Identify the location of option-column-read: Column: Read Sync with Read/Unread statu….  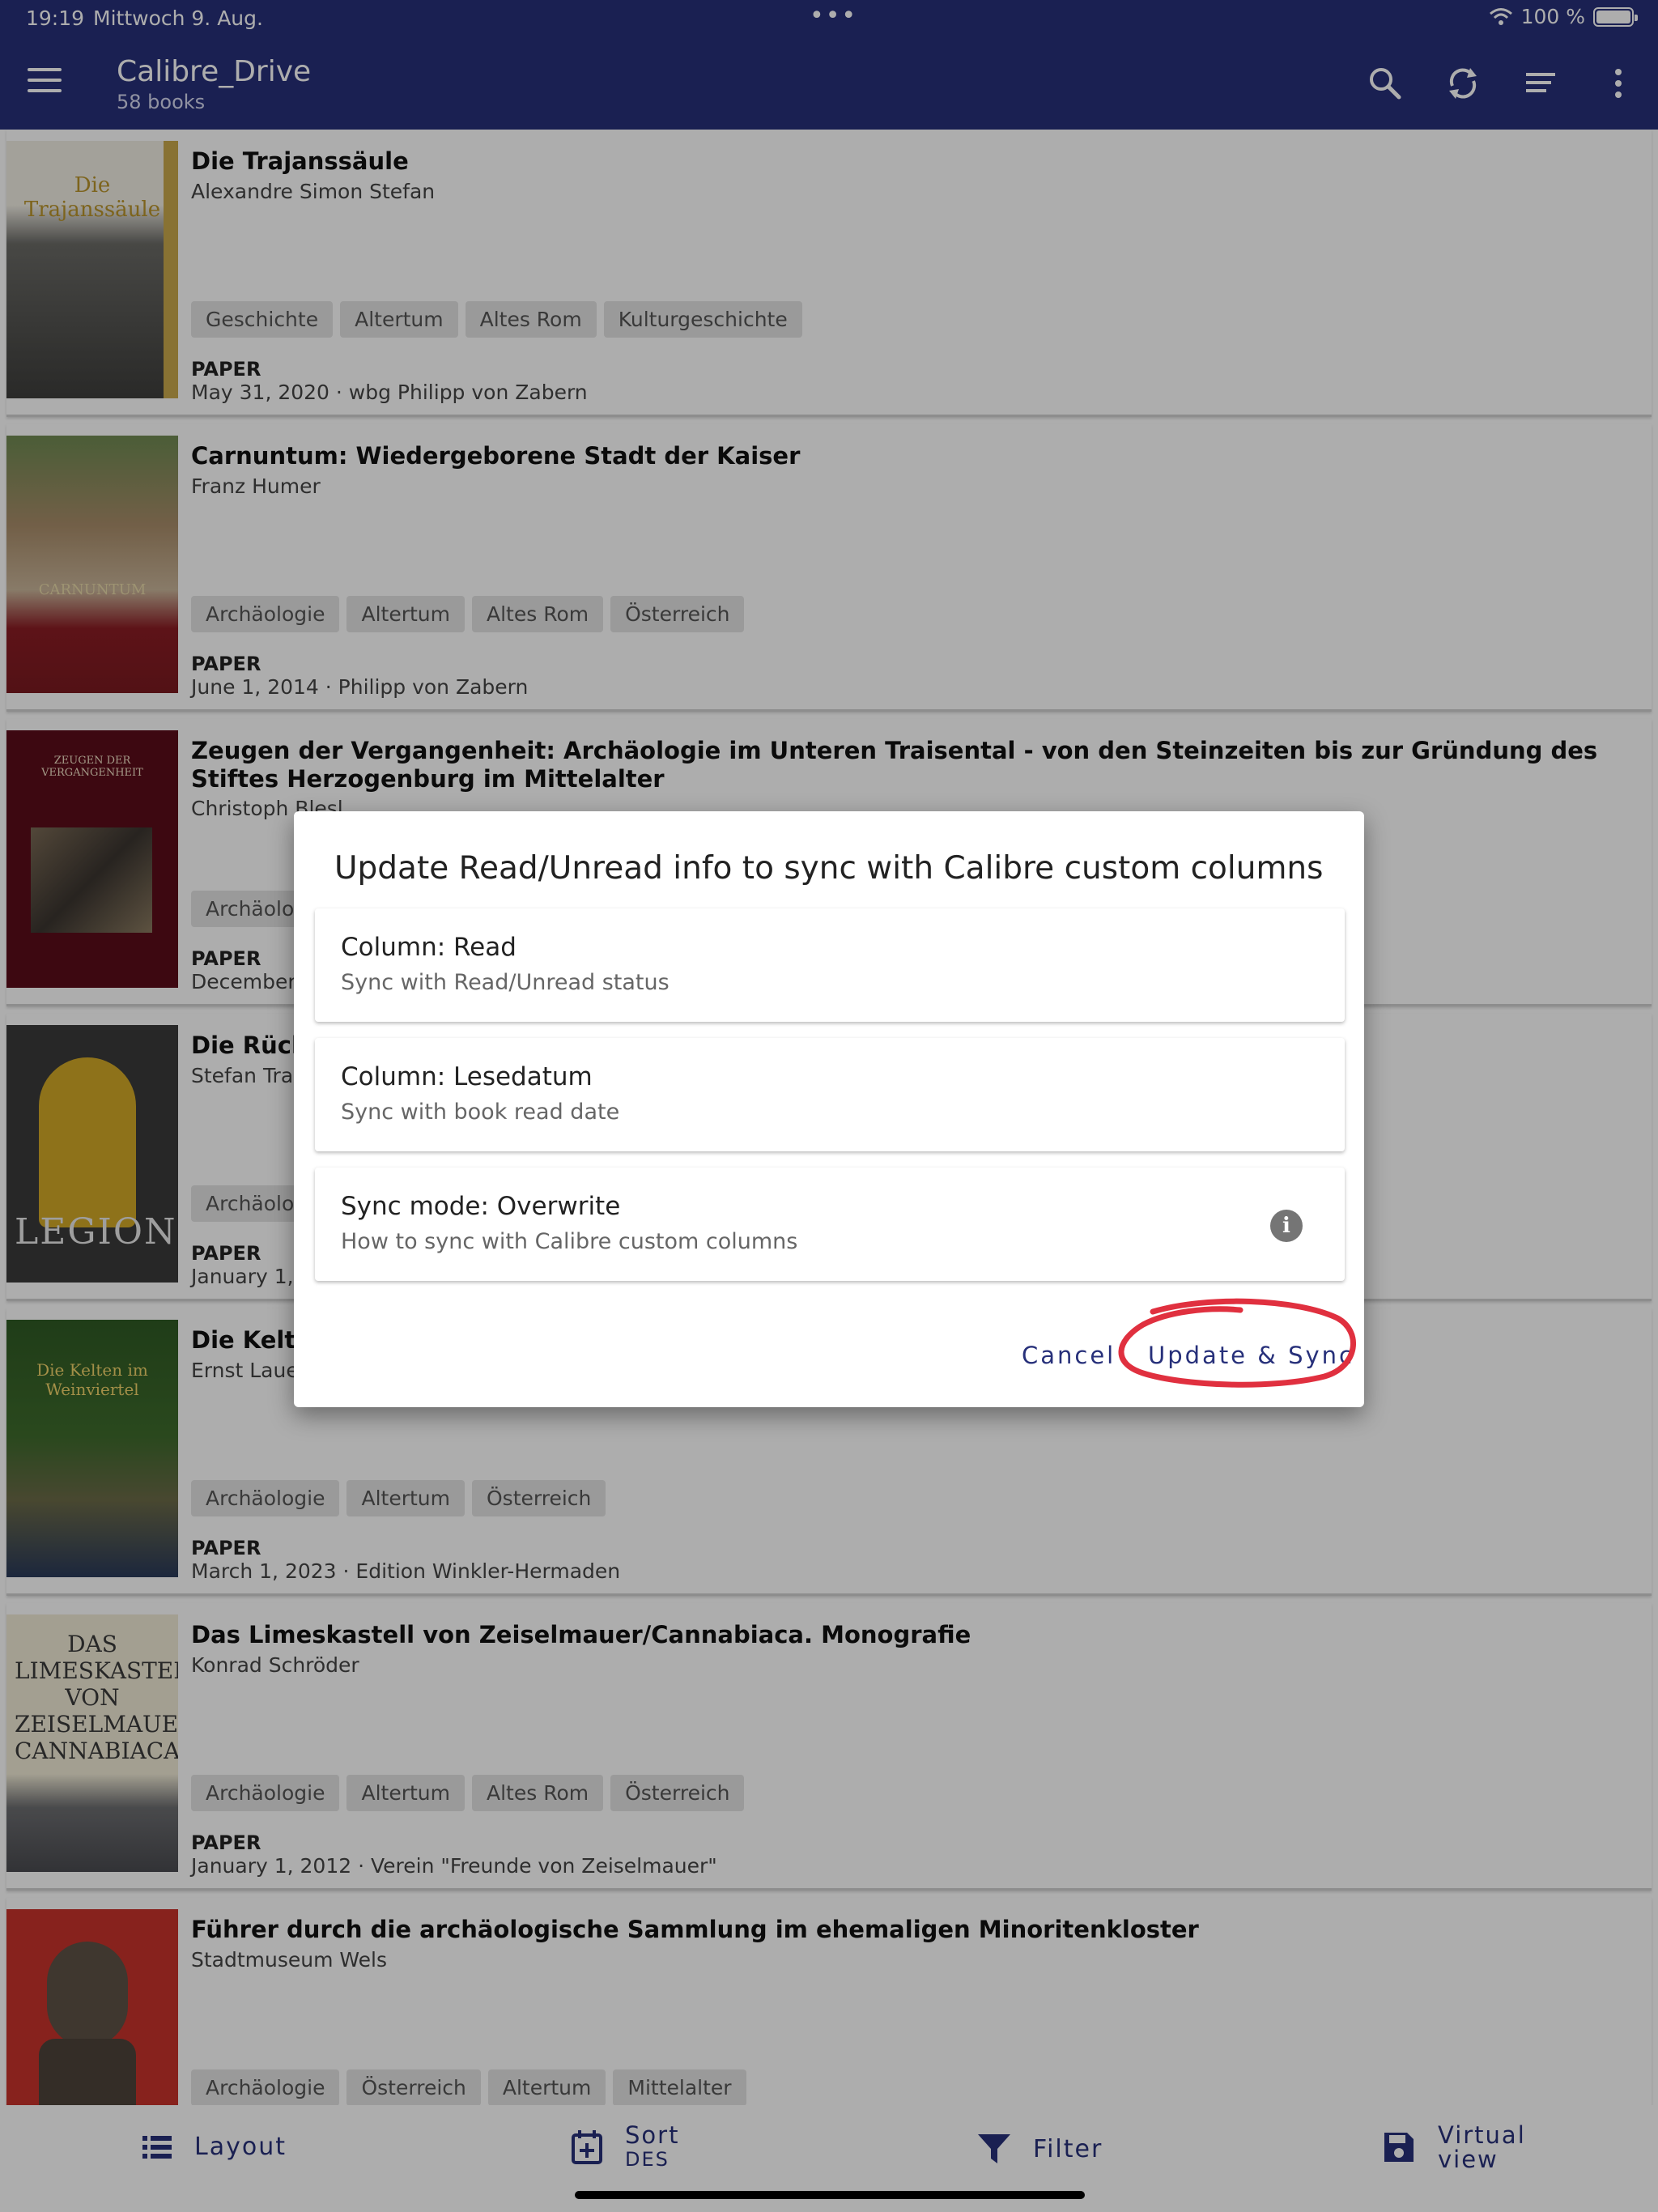
(830, 965).